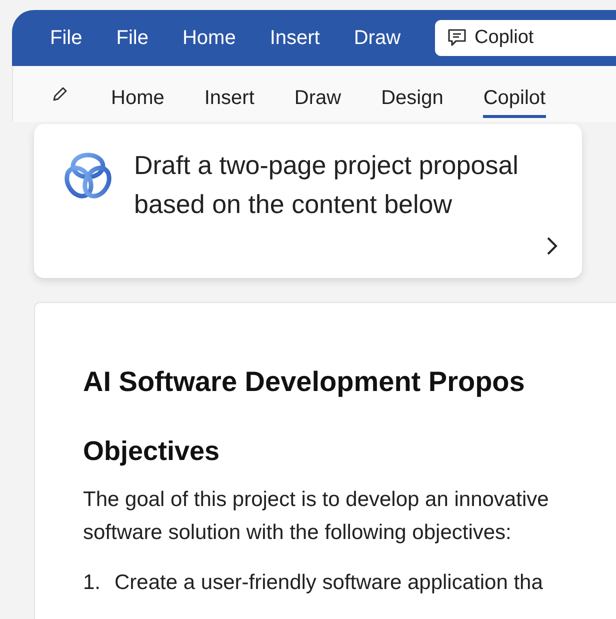  I want to click on menu-item: Draw, so click(377, 38).